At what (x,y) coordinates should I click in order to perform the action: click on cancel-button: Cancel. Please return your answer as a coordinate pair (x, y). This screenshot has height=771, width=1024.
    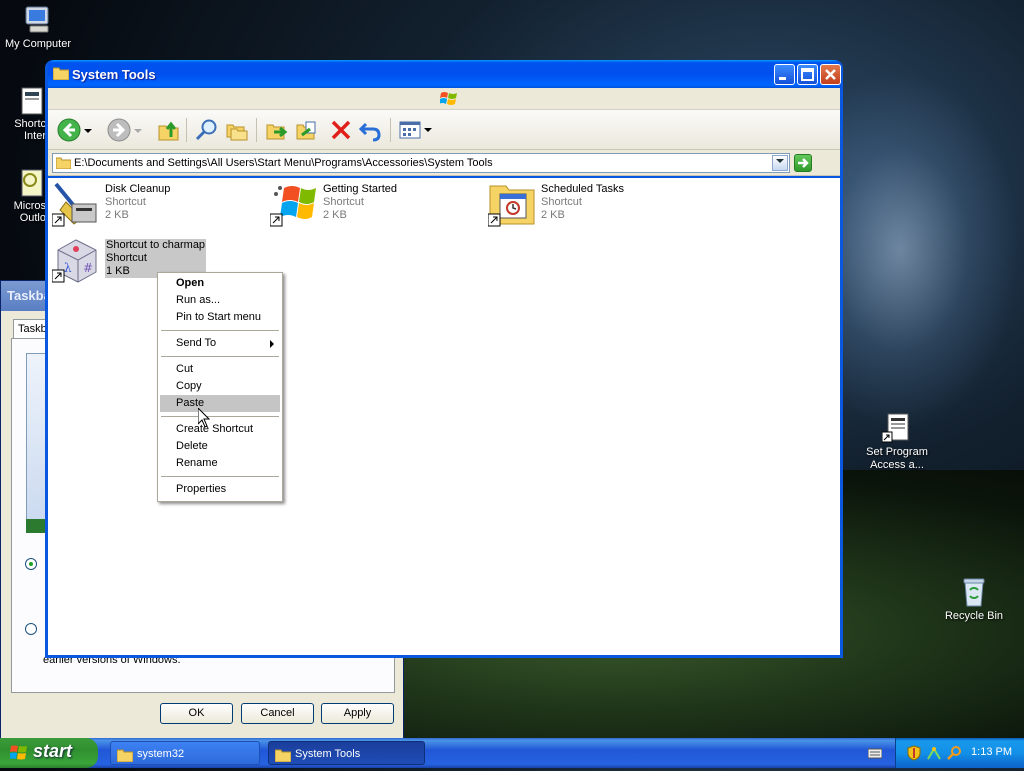
    Looking at the image, I should click on (277, 713).